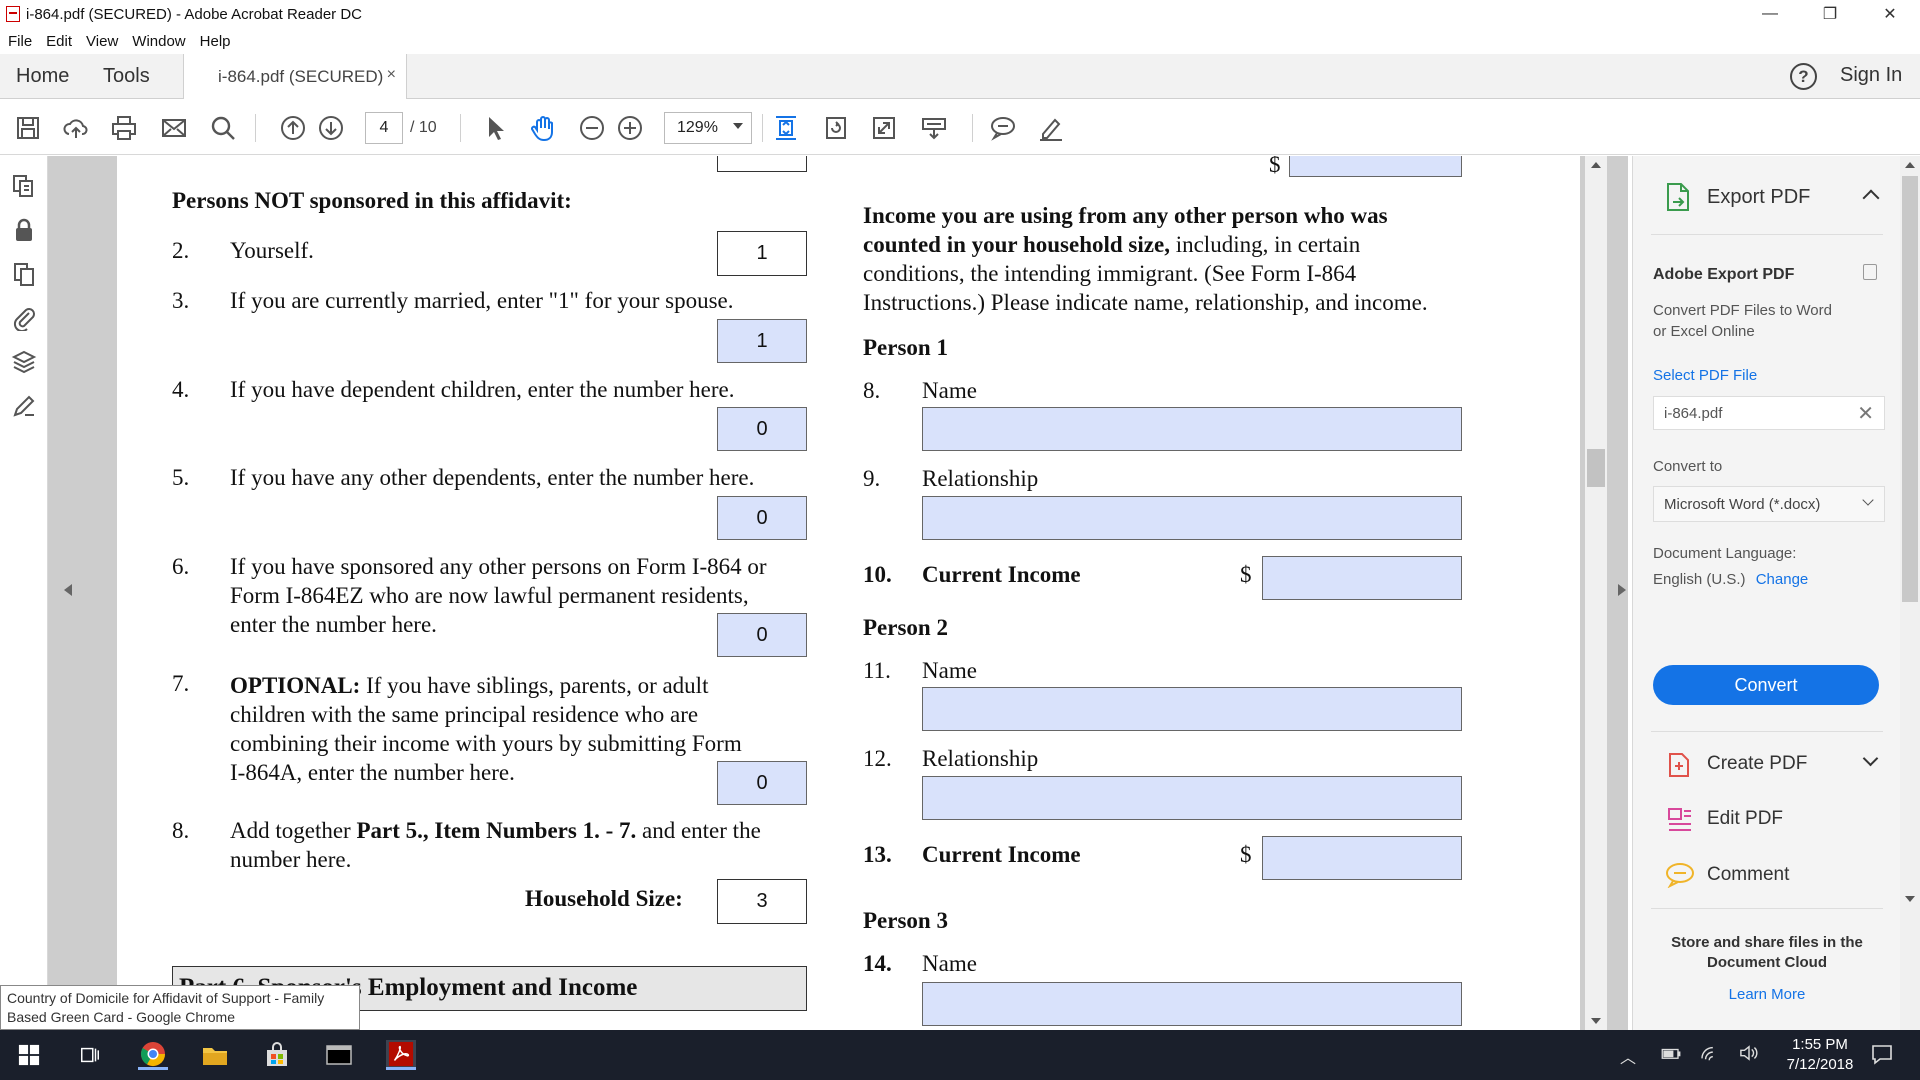  Describe the element at coordinates (1767, 994) in the screenshot. I see `learn-more-link: Learn More` at that location.